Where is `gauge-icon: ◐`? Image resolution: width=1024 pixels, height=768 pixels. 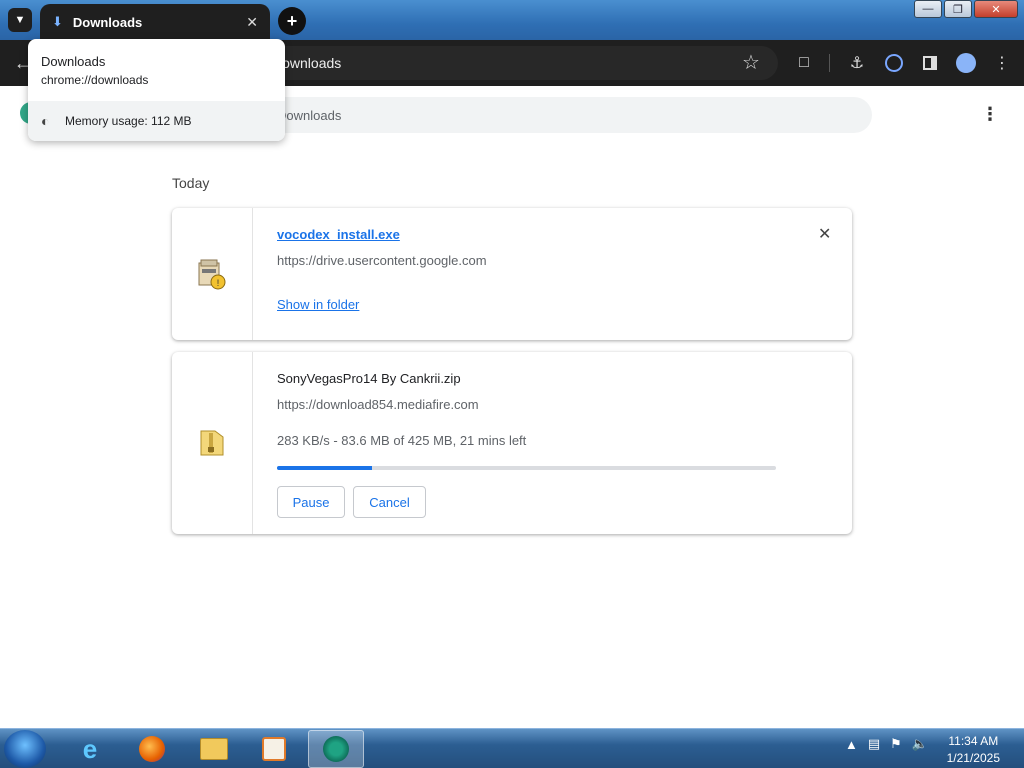
gauge-icon: ◐ is located at coordinates (45, 121).